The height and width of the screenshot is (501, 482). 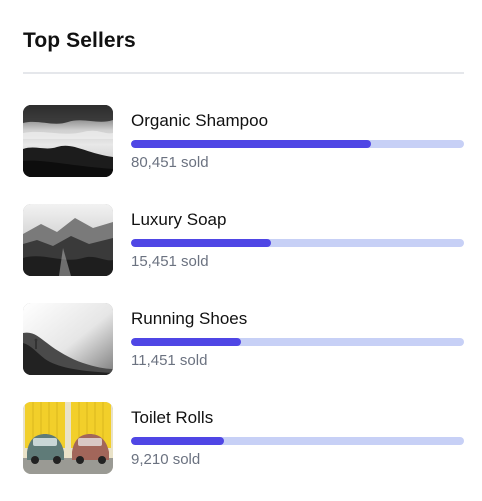 I want to click on title-divider, so click(x=243, y=73).